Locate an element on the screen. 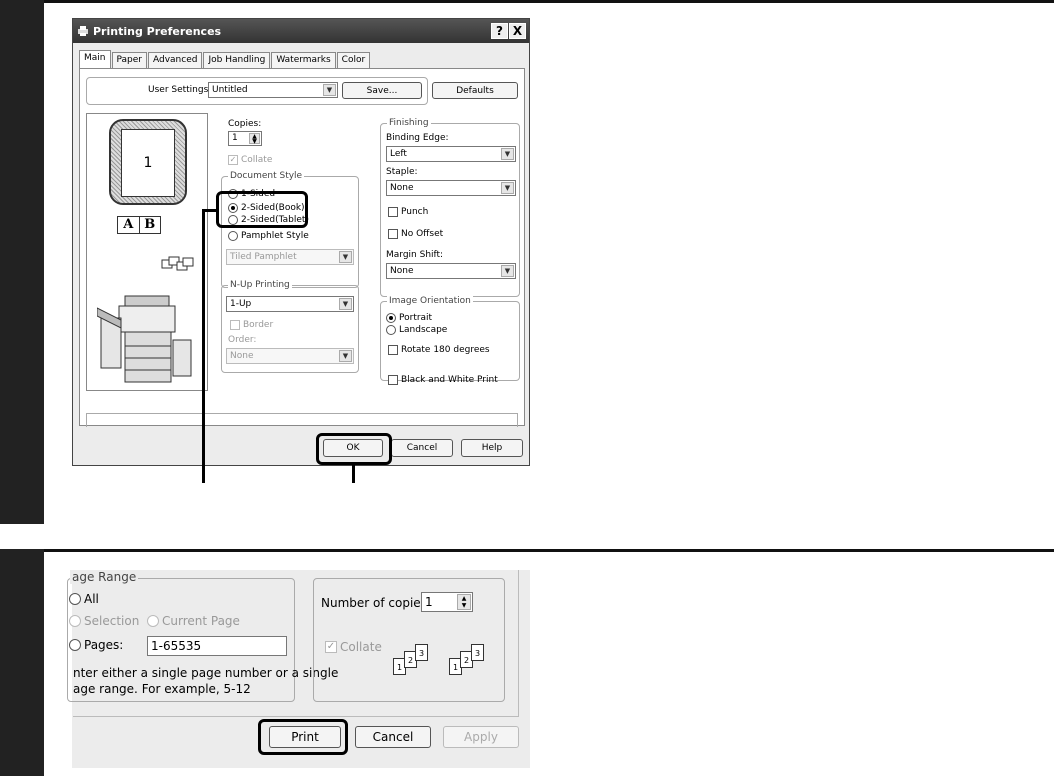  radio-selection: Selection is located at coordinates (104, 621).